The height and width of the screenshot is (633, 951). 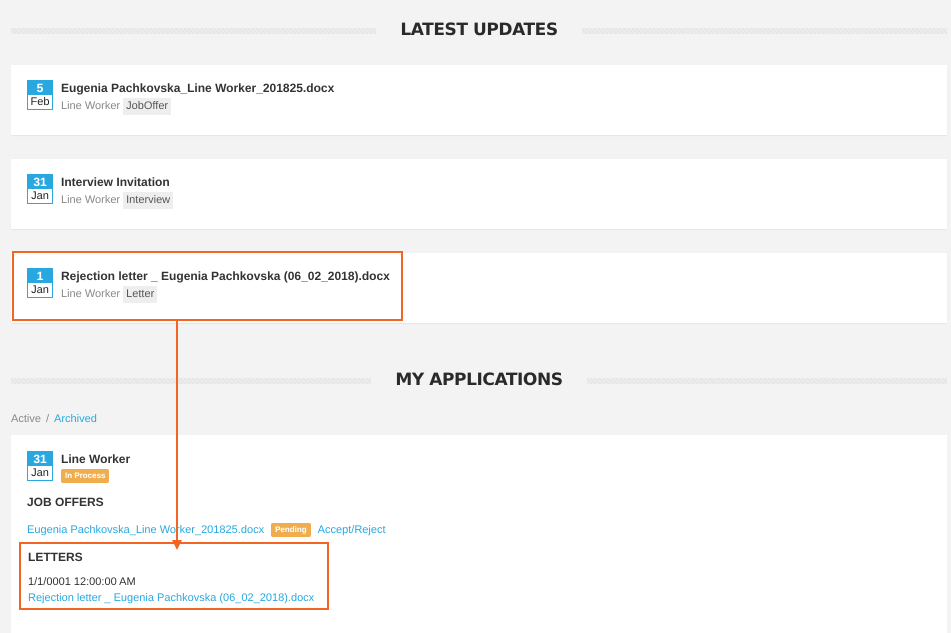 What do you see at coordinates (85, 476) in the screenshot?
I see `status-badge: In Process` at bounding box center [85, 476].